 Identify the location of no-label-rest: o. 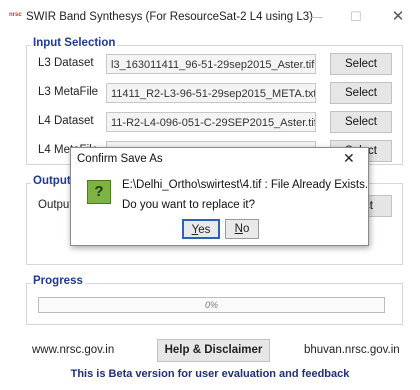
(246, 229).